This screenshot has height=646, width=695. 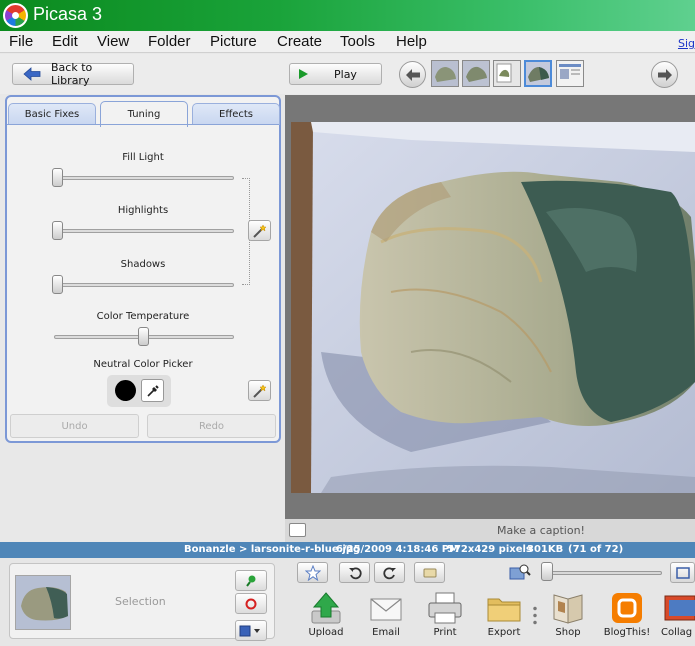 What do you see at coordinates (144, 231) in the screenshot?
I see `highlights-slider` at bounding box center [144, 231].